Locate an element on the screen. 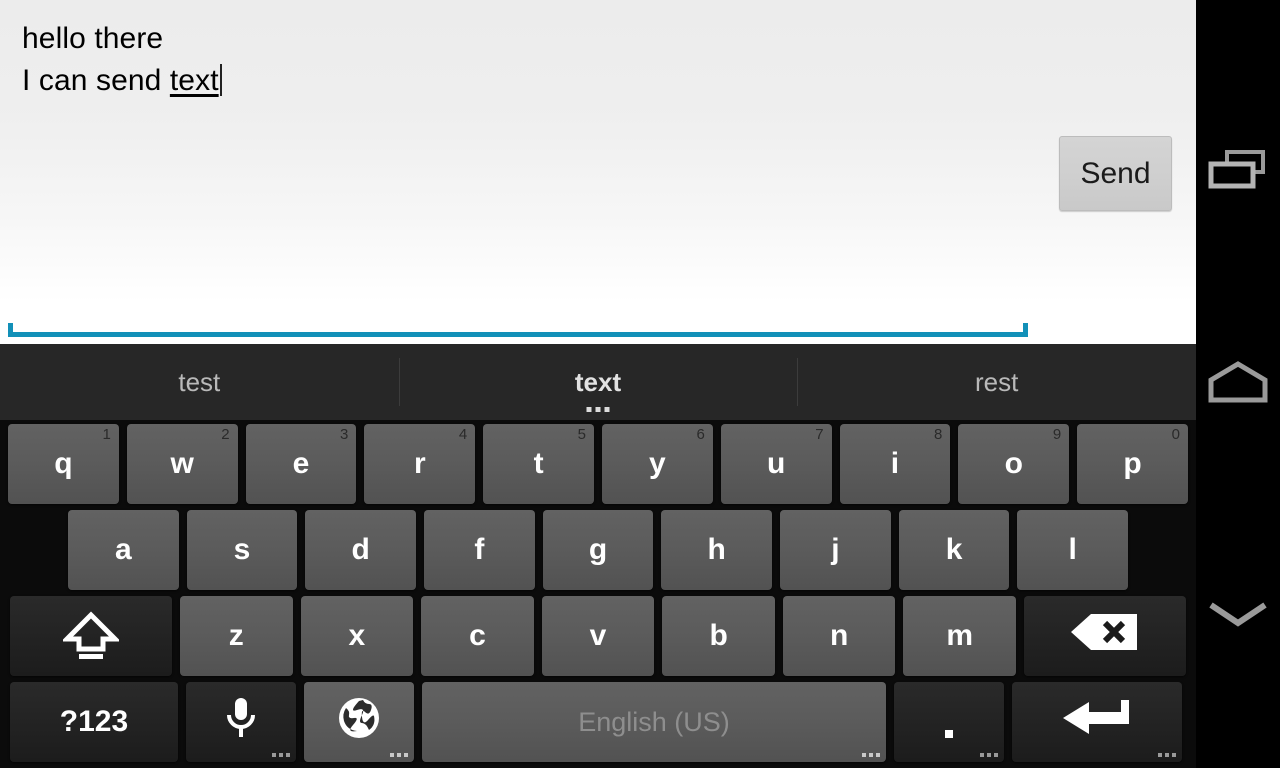 The height and width of the screenshot is (768, 1280). compose-line-2-prefix: I can send is located at coordinates (96, 80).